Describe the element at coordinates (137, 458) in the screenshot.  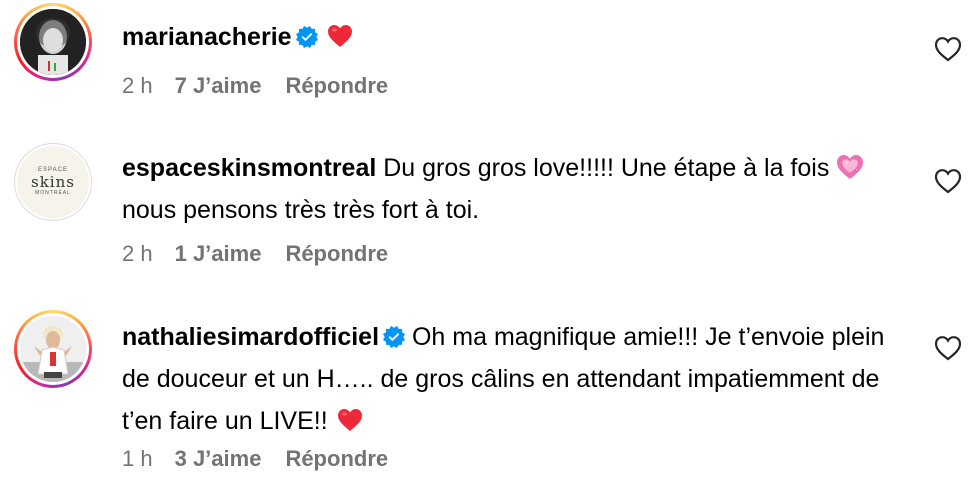
I see `comment-timestamp: 1 h` at that location.